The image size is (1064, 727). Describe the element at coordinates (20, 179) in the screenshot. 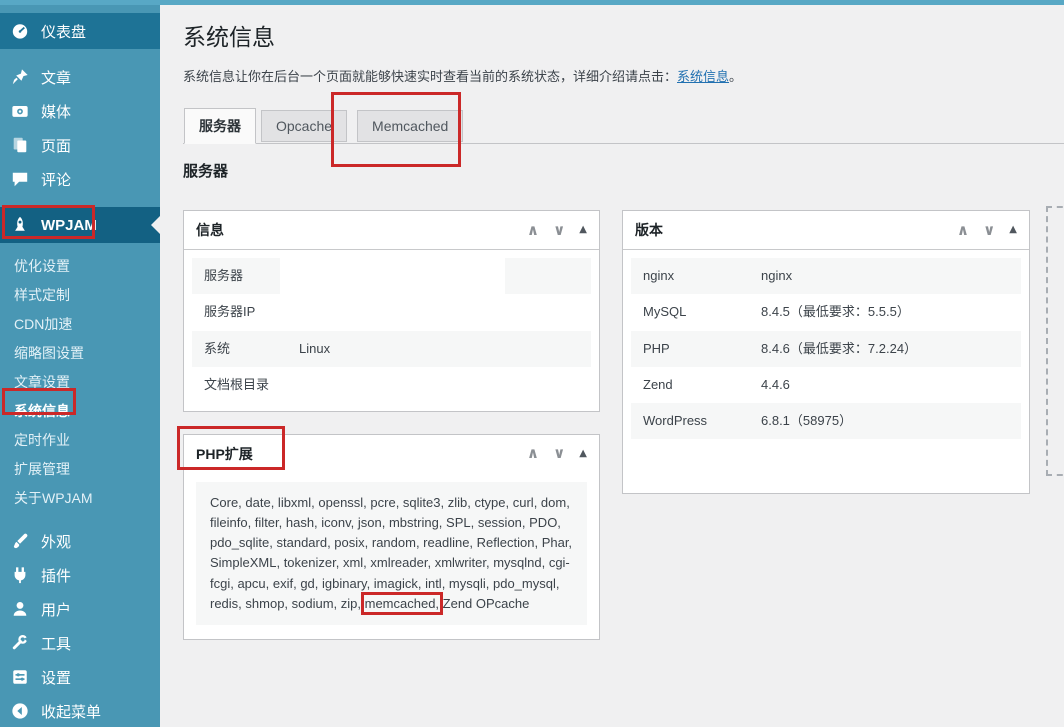

I see `comments-icon` at that location.